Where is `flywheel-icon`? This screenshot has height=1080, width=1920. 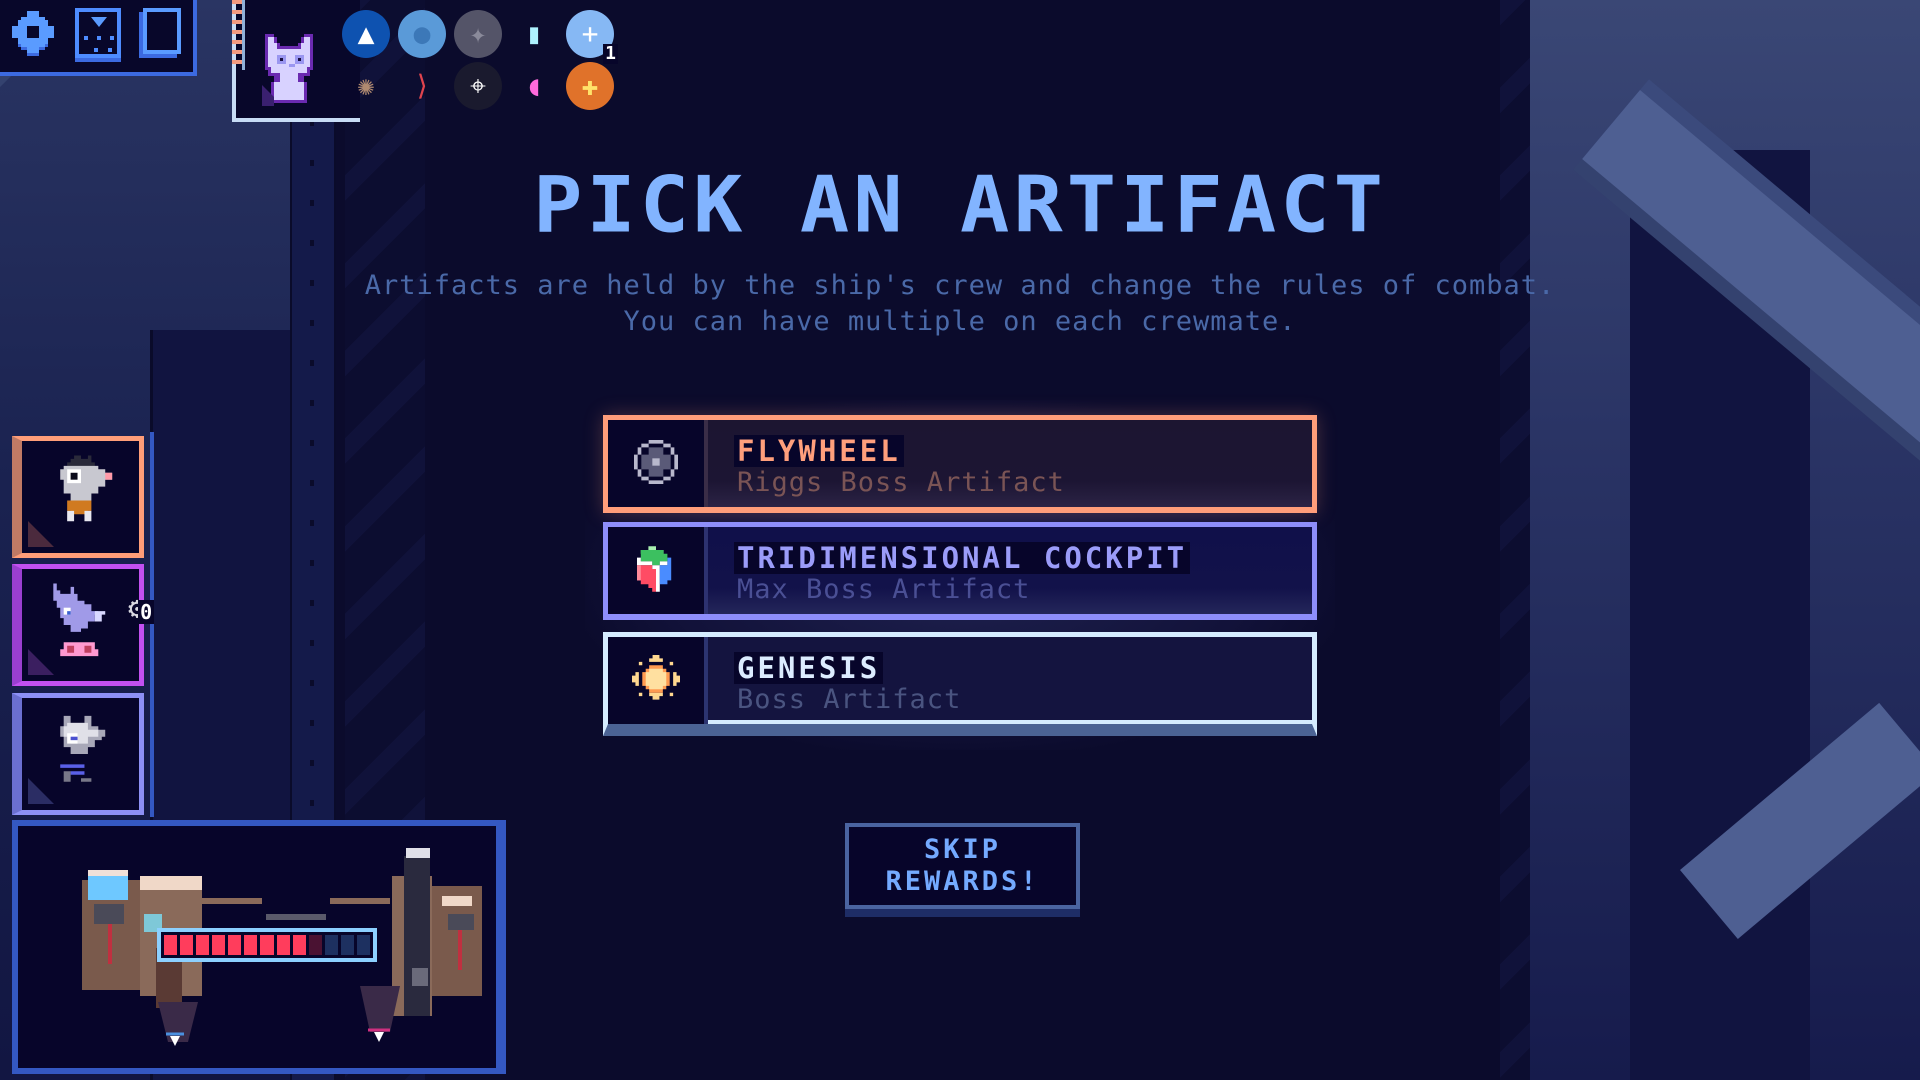
flywheel-icon is located at coordinates (656, 463).